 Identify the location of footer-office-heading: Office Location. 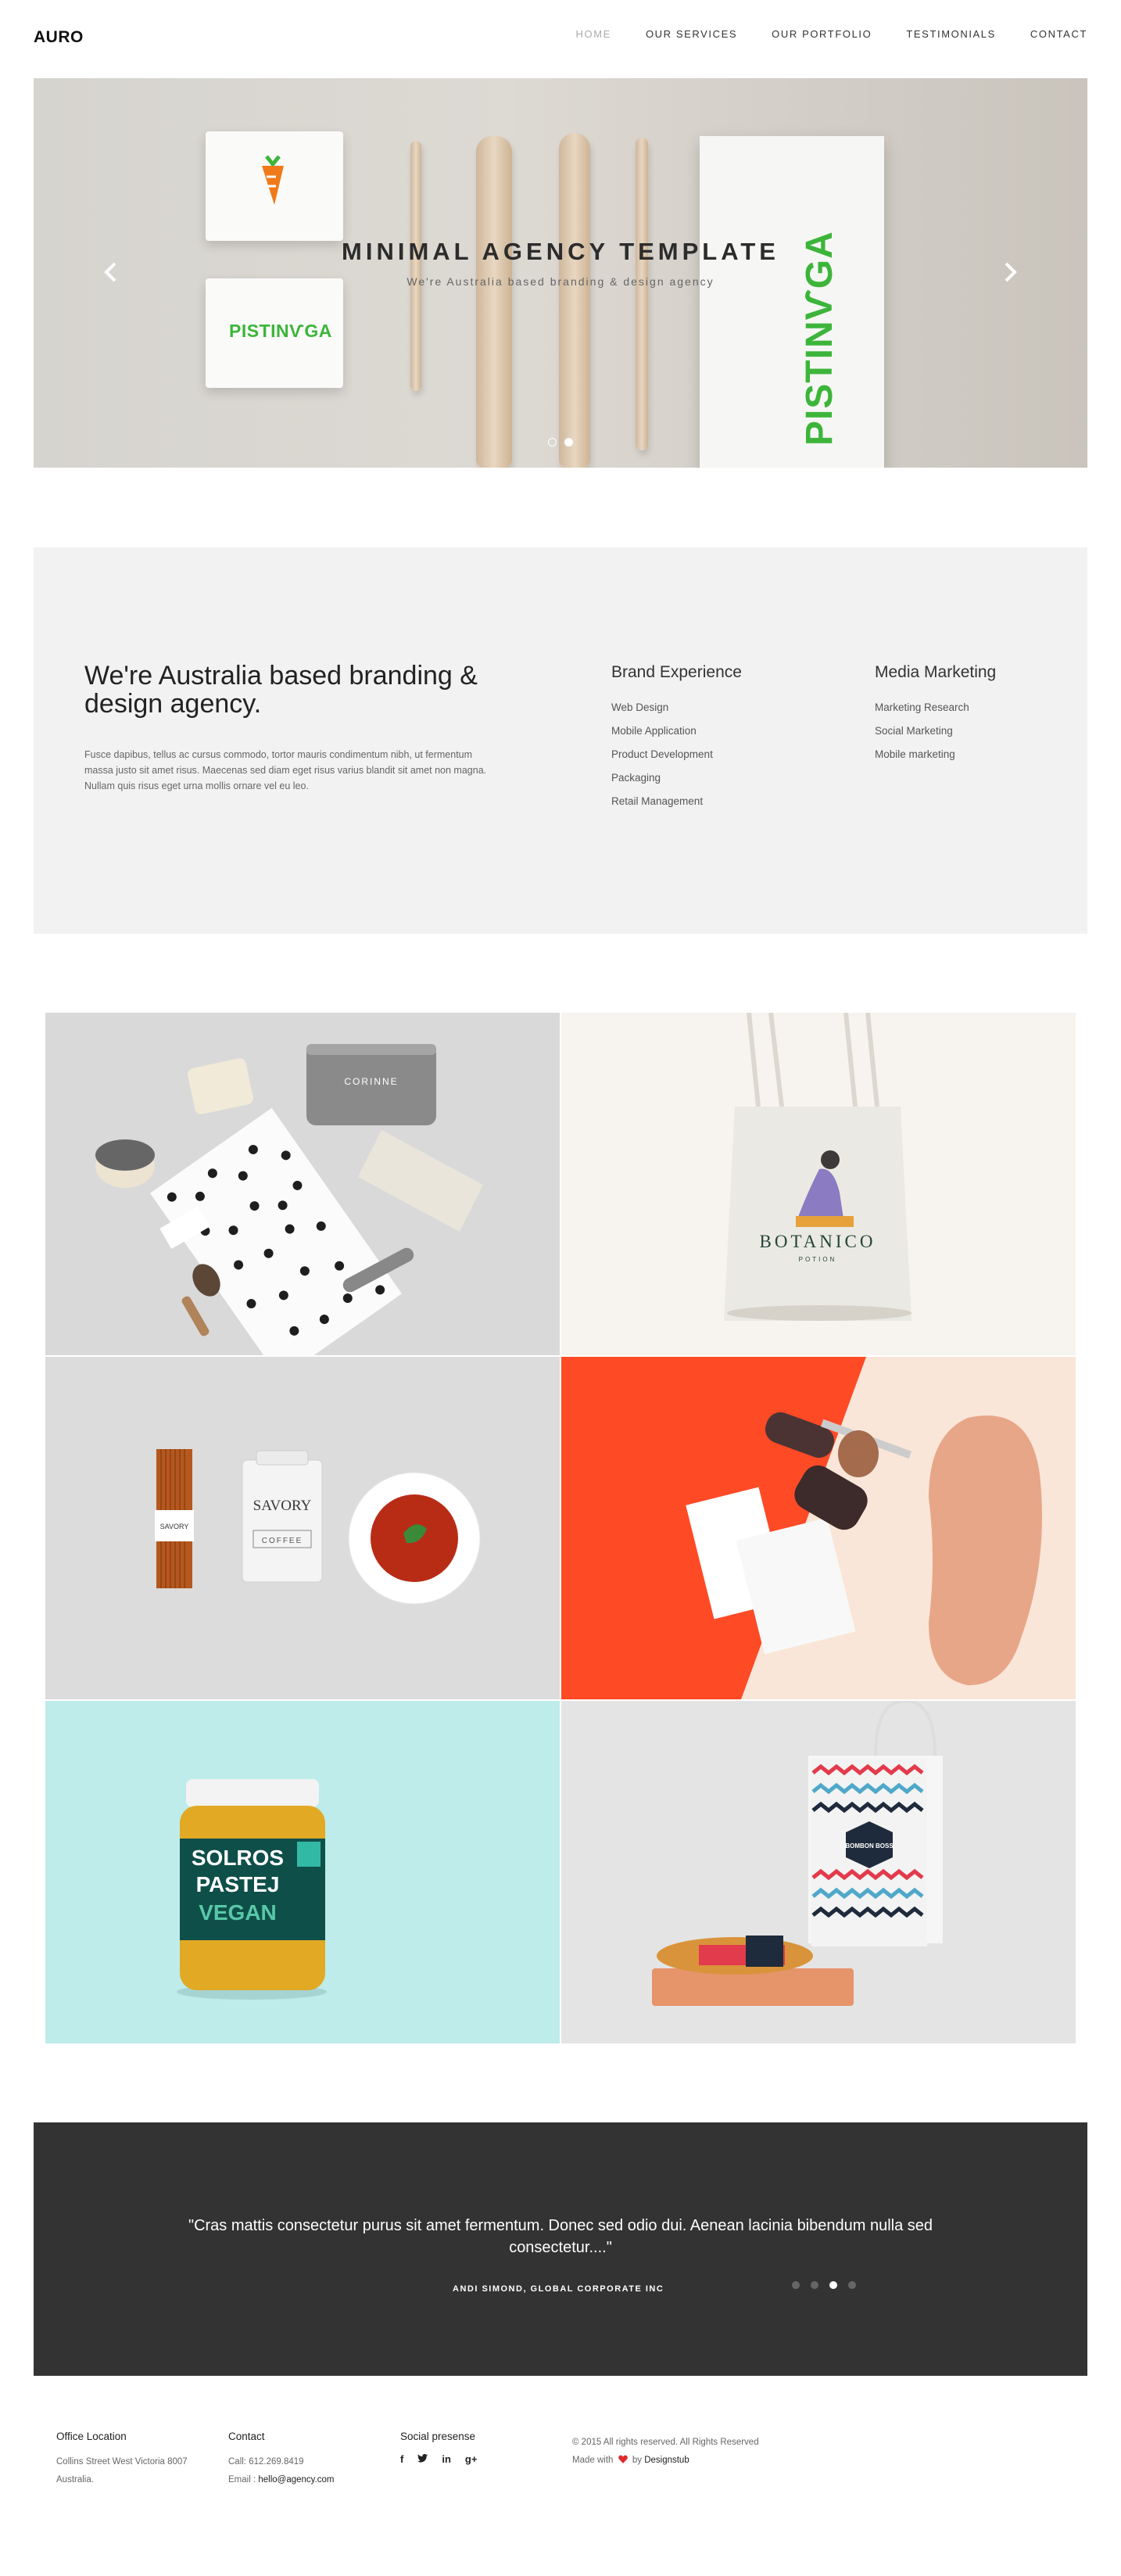
(91, 2436).